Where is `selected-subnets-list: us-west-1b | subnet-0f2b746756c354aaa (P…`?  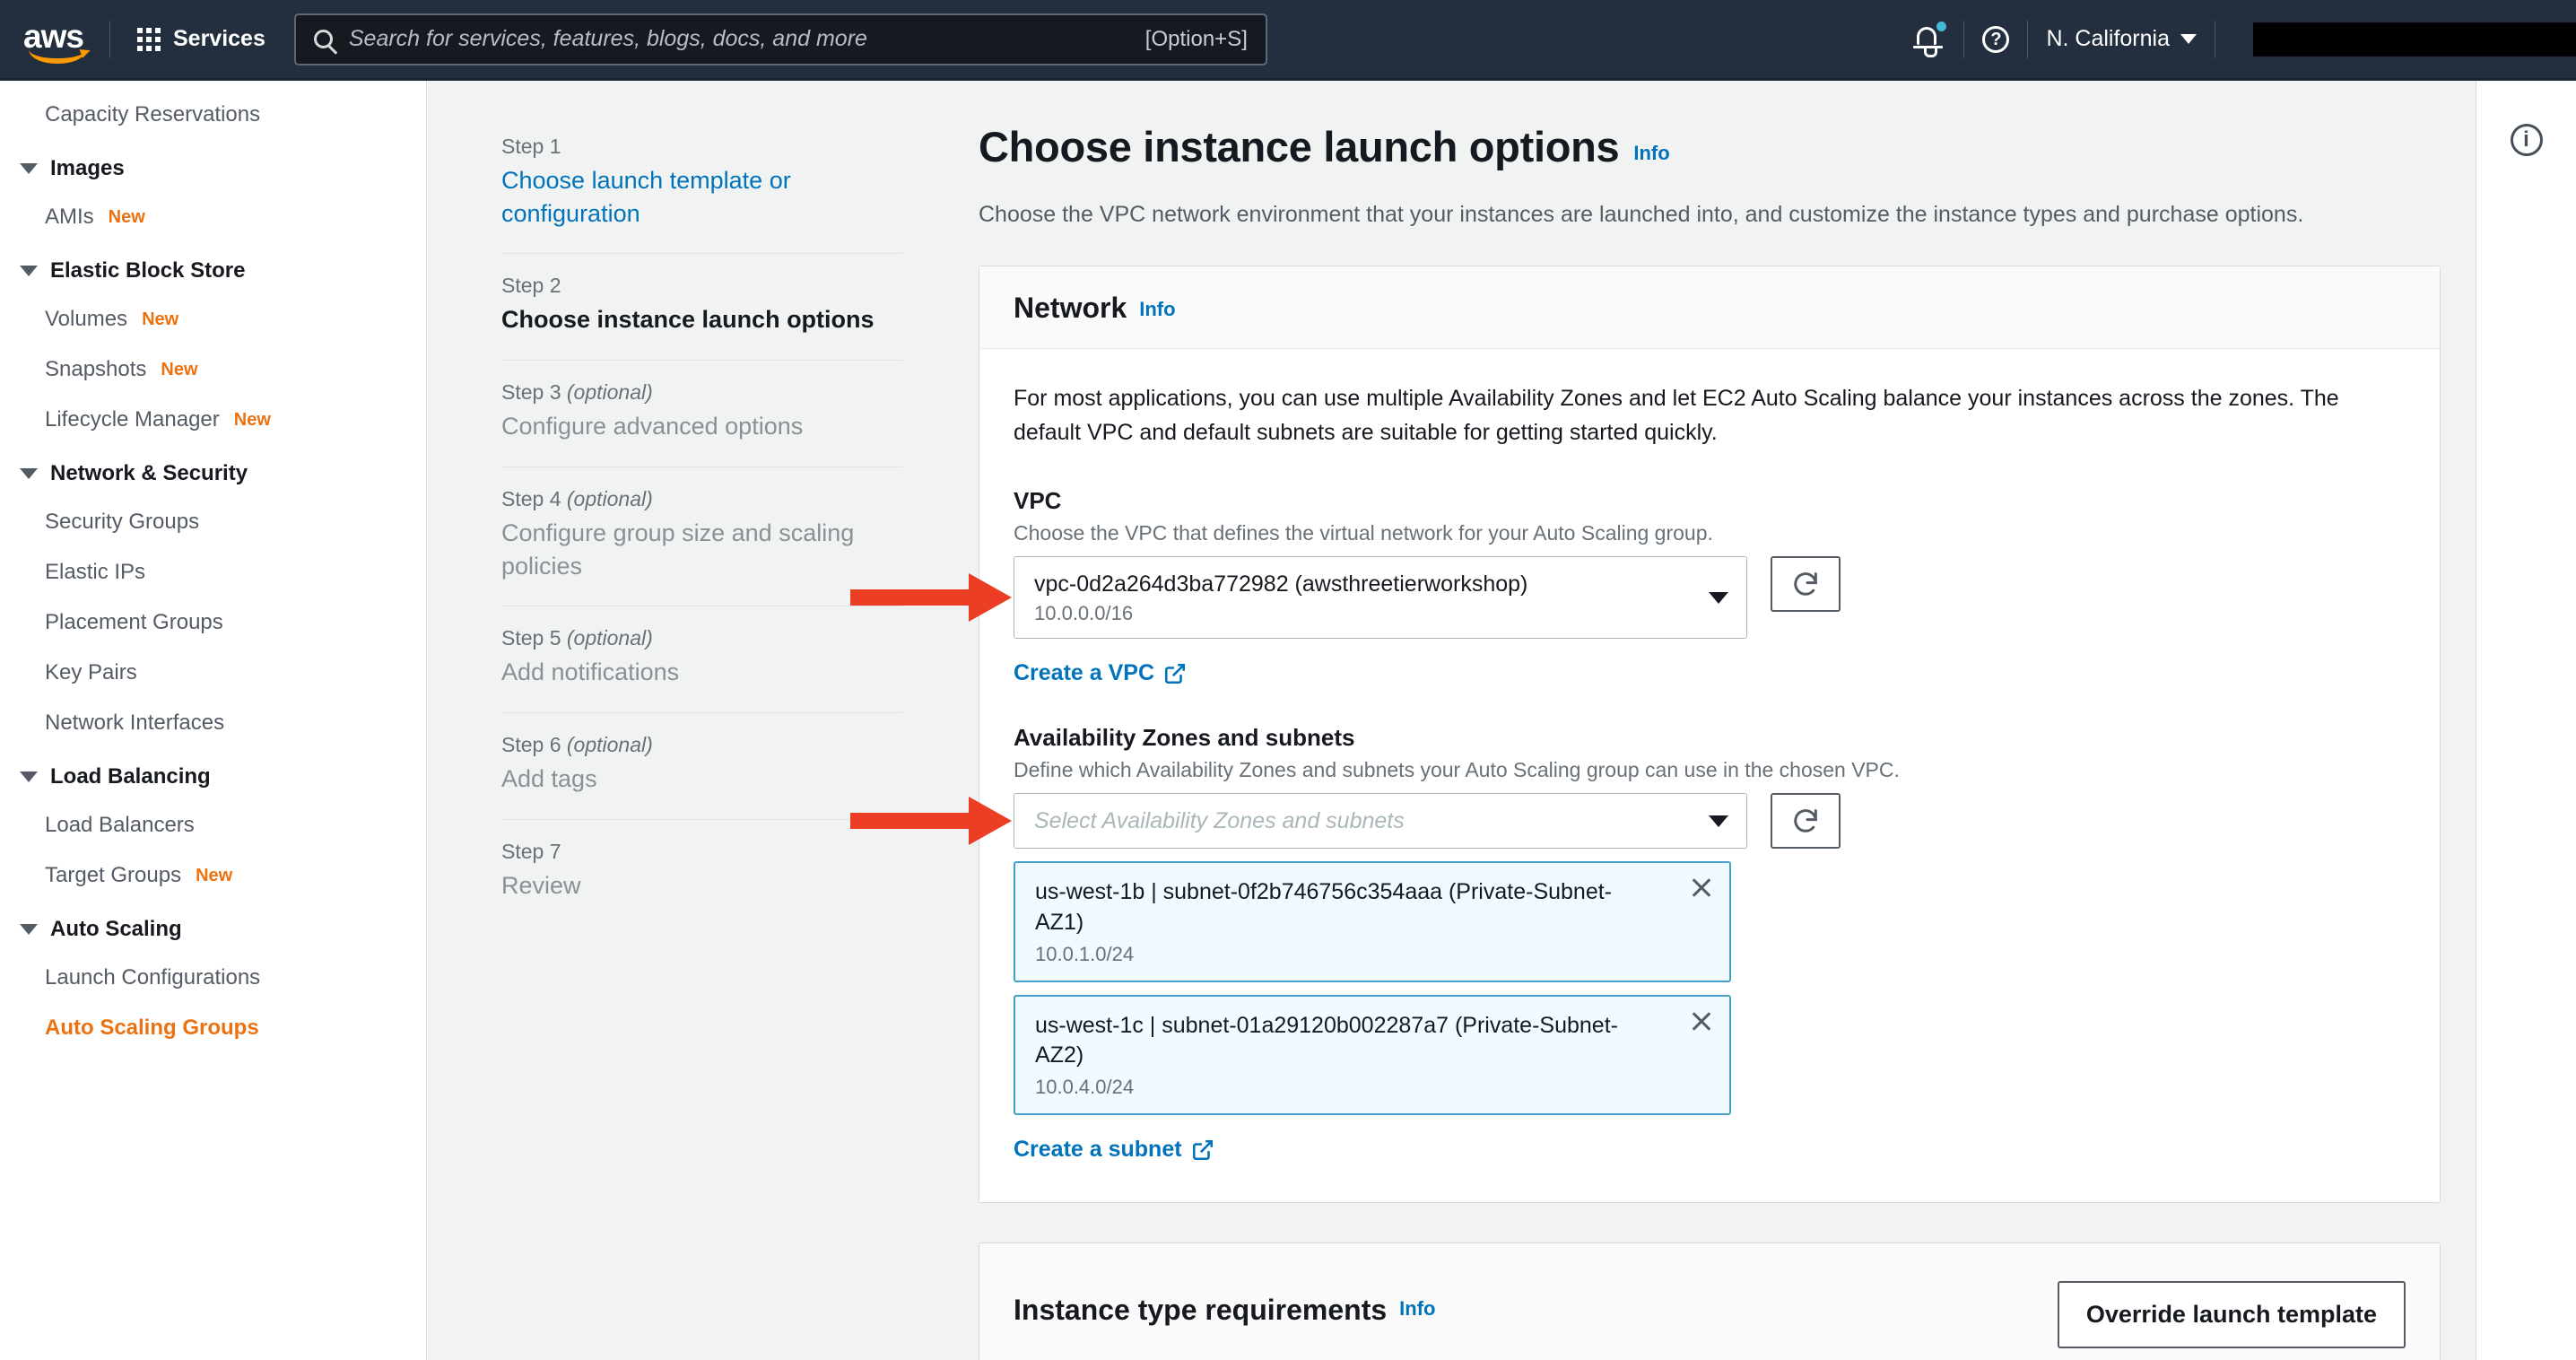 selected-subnets-list: us-west-1b | subnet-0f2b746756c354aaa (P… is located at coordinates (1710, 988).